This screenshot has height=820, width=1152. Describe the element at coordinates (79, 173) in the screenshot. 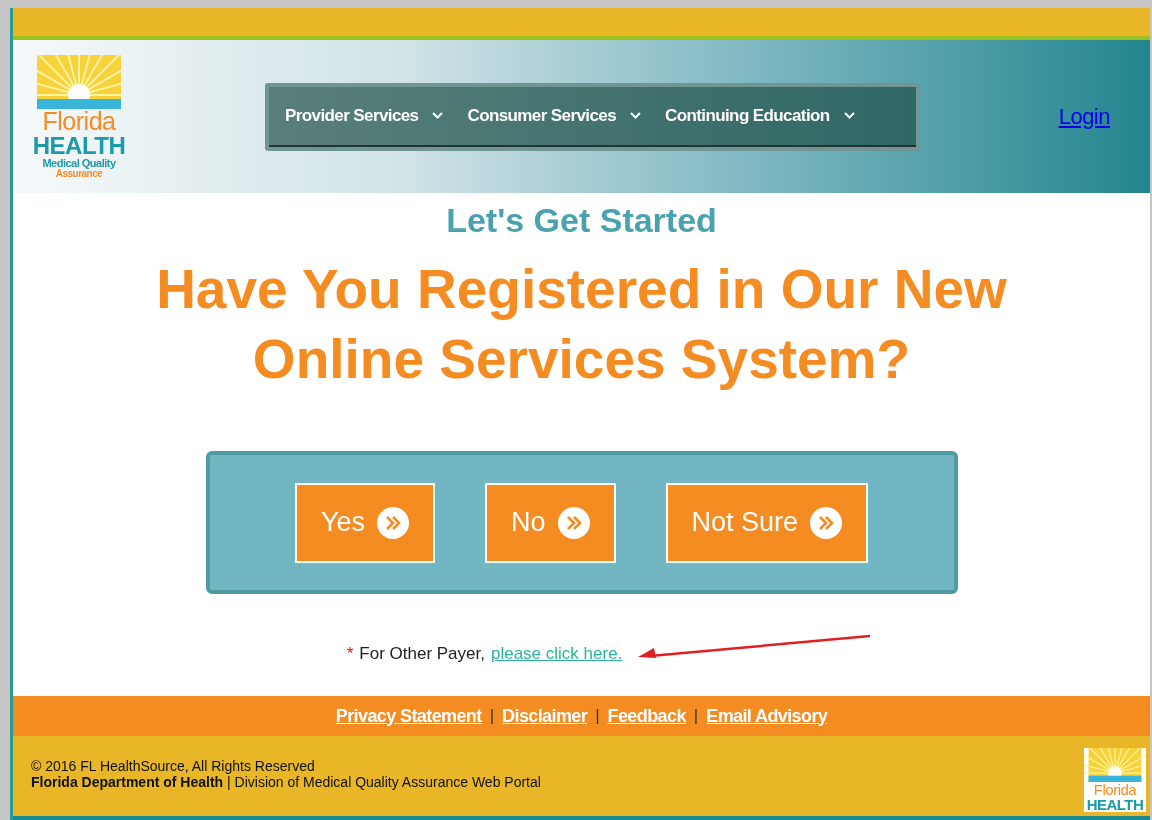

I see `logo-text: Assurance` at that location.